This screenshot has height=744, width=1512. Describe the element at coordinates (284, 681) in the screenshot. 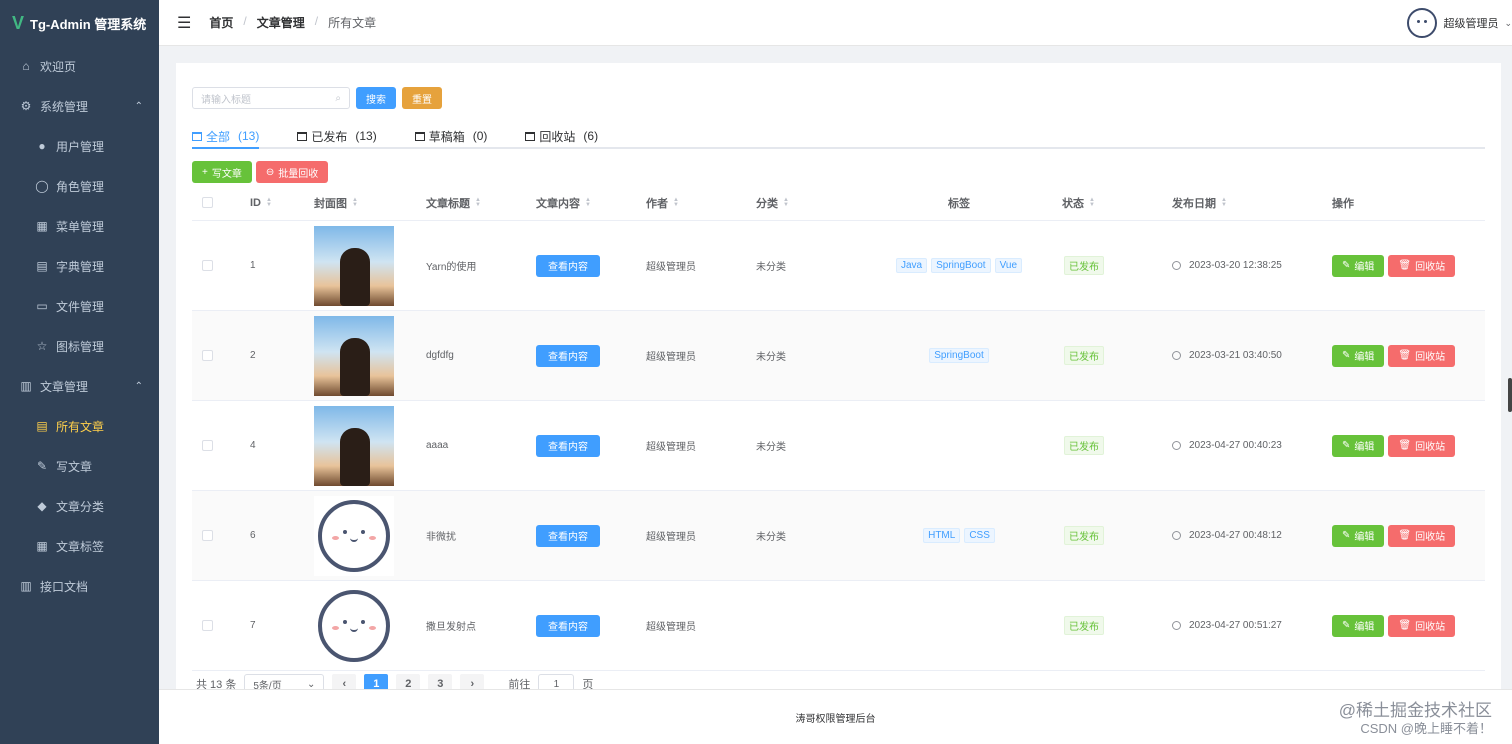

I see `page-size-select: 5条/页 ⌄` at that location.